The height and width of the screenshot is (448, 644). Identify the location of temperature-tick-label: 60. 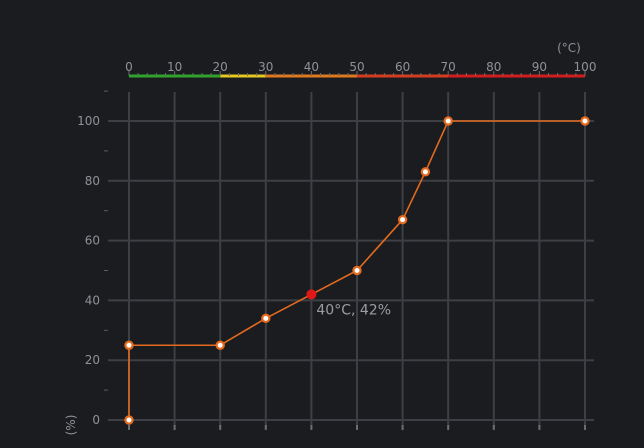
(402, 67).